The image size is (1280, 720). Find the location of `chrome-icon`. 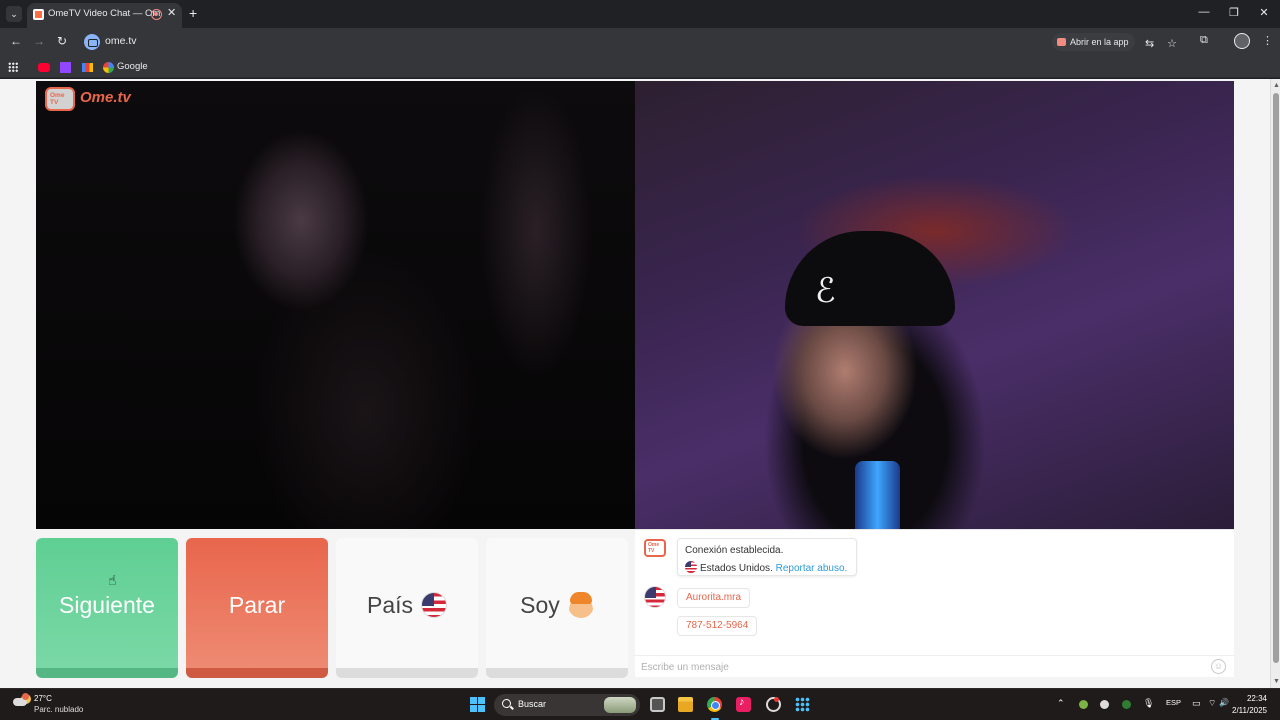

chrome-icon is located at coordinates (714, 704).